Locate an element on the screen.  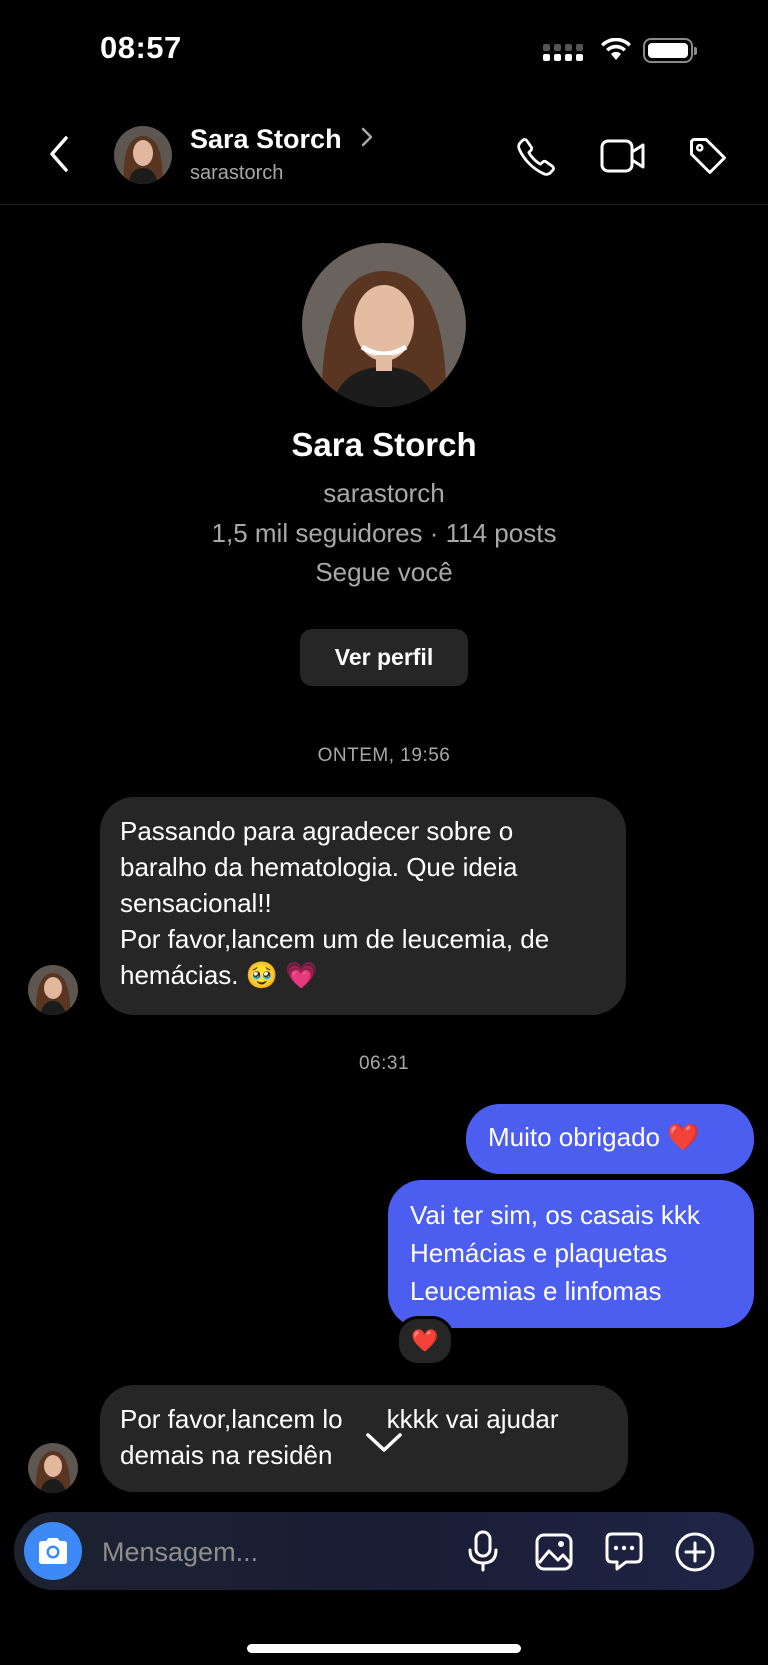
message-text: Por favor,lancem um de leucemia, de is located at coordinates (335, 939).